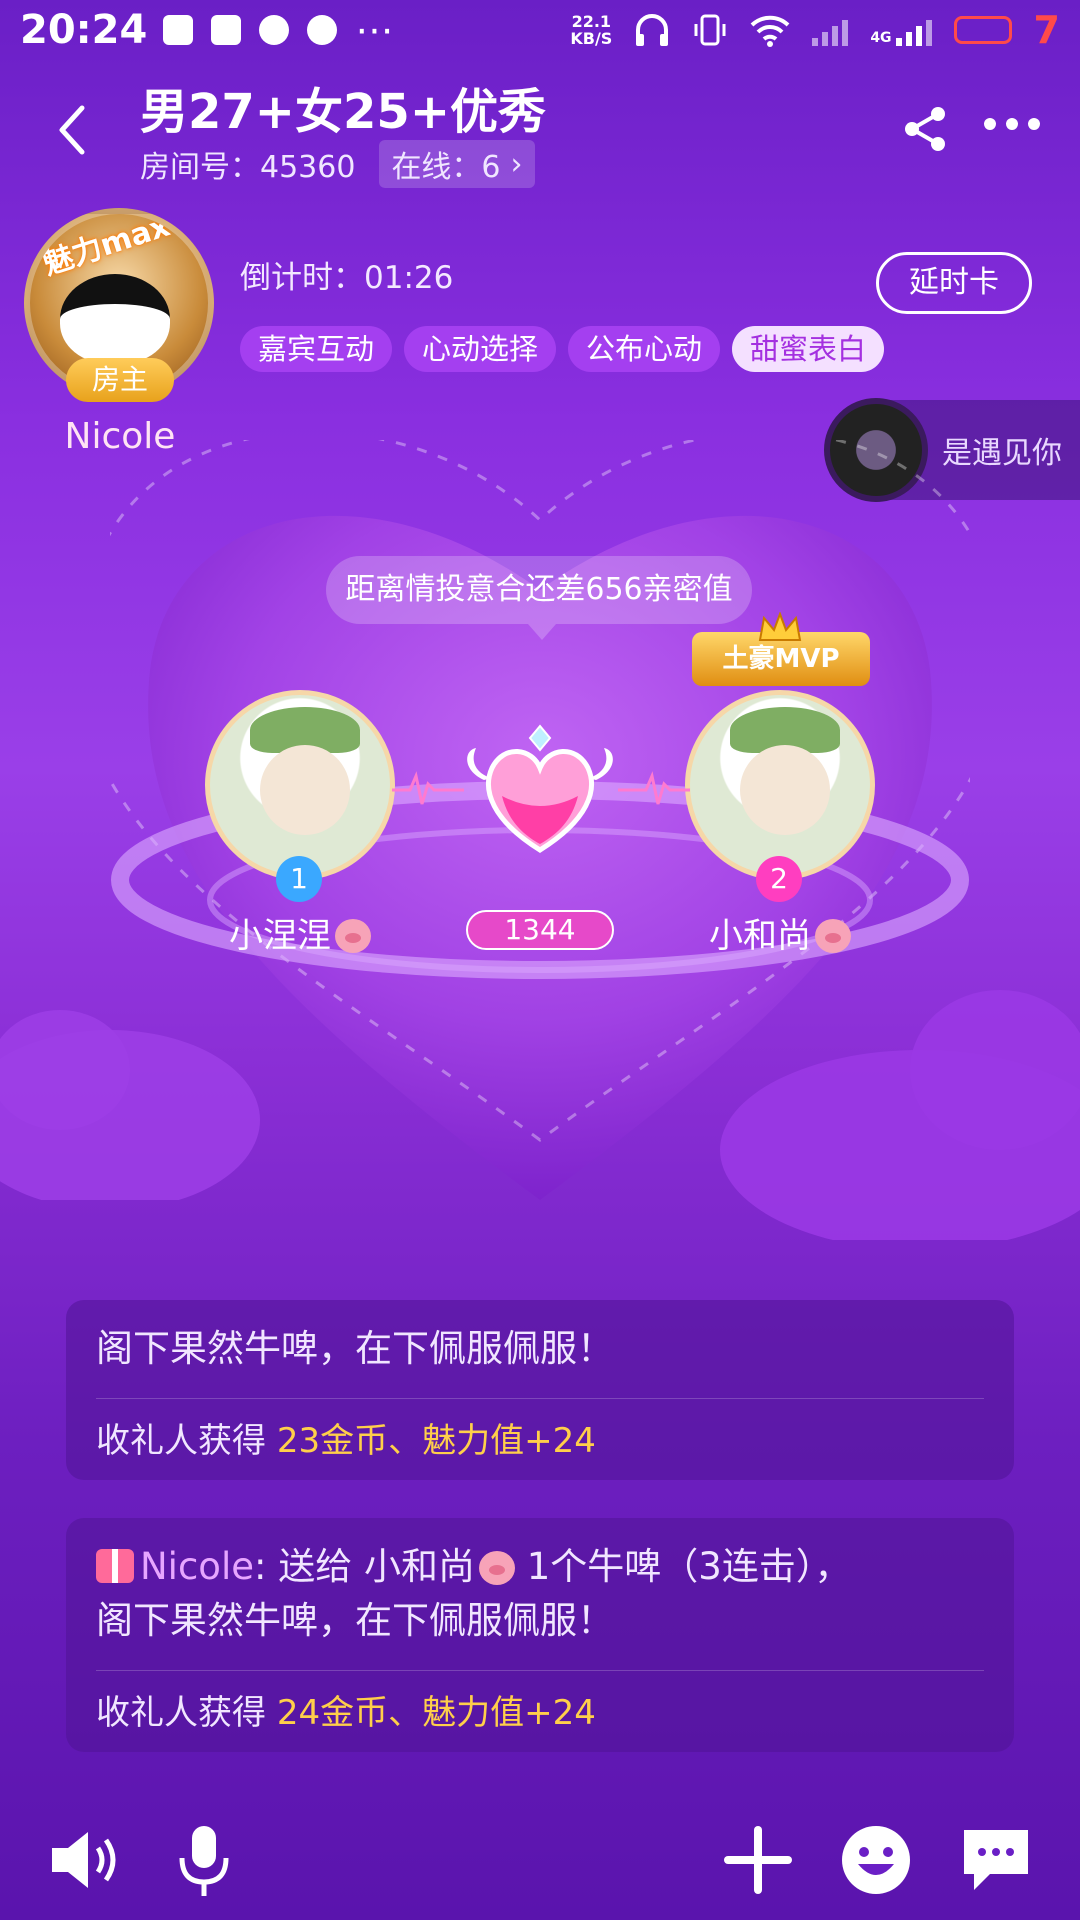 This screenshot has height=1920, width=1080. Describe the element at coordinates (364, 1566) in the screenshot. I see `gift-message-body: : 送给 小和尚` at that location.